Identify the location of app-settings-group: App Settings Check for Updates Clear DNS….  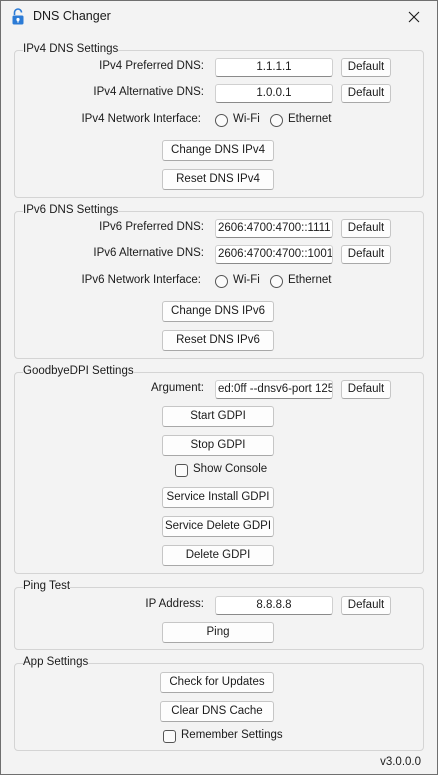
(219, 703).